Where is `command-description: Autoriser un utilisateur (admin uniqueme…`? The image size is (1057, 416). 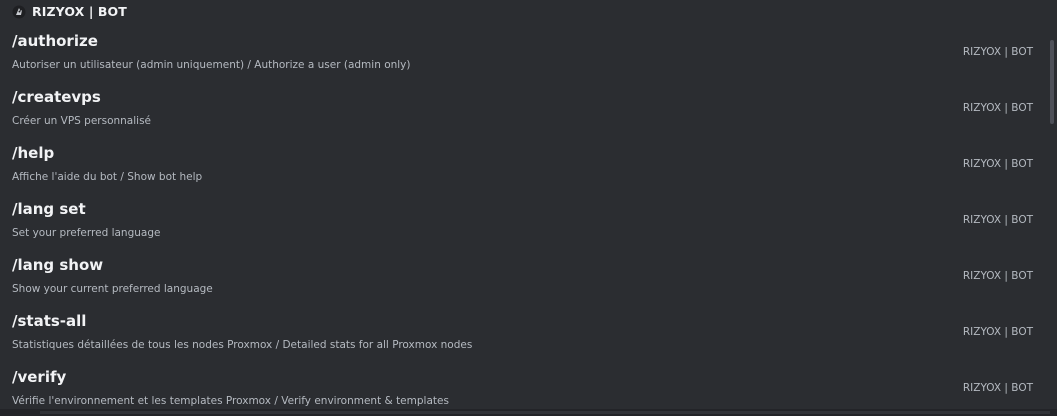 command-description: Autoriser un utilisateur (admin uniqueme… is located at coordinates (211, 65).